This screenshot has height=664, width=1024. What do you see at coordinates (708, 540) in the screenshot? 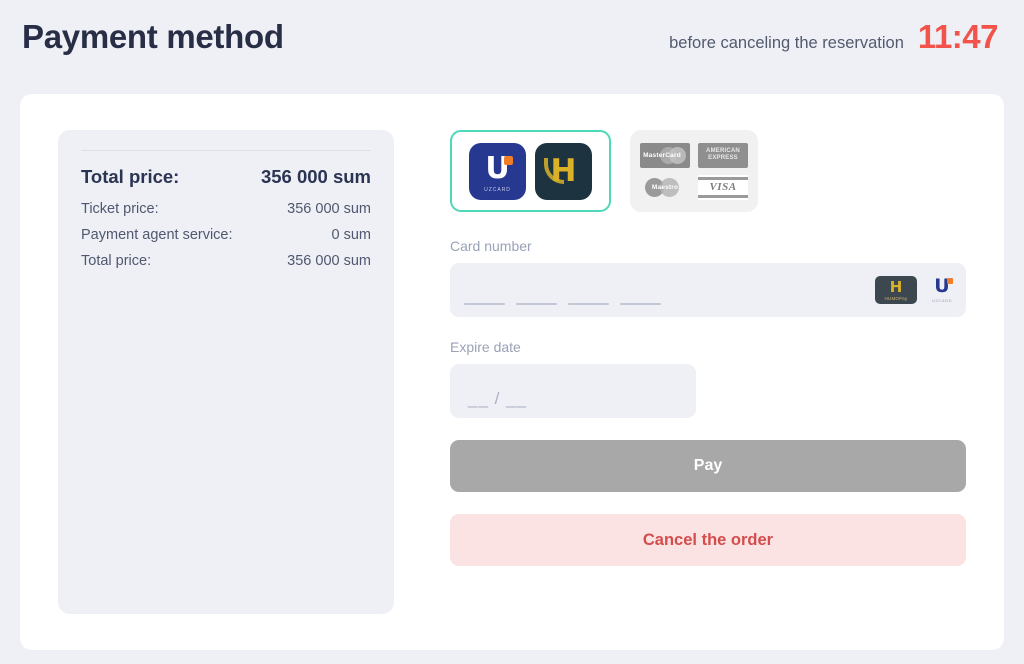
I see `cancel-order-button: Cancel the order` at bounding box center [708, 540].